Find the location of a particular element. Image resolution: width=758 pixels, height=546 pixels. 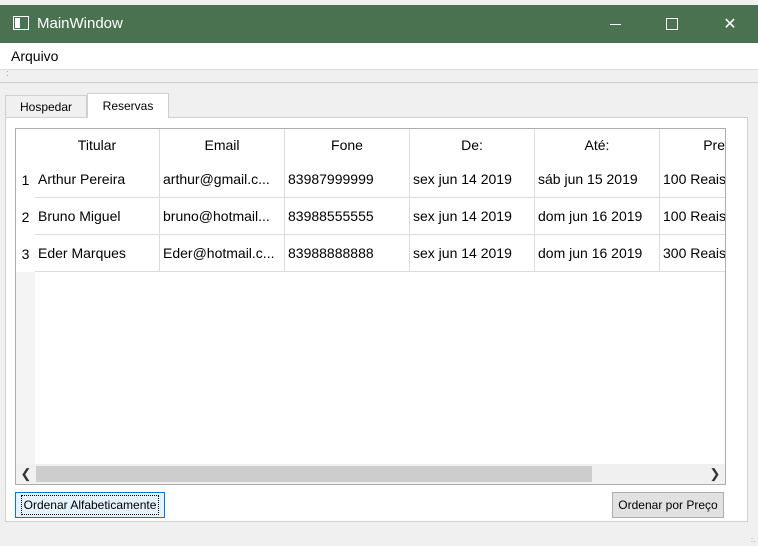

table-cell: 83988555555 is located at coordinates (347, 216).